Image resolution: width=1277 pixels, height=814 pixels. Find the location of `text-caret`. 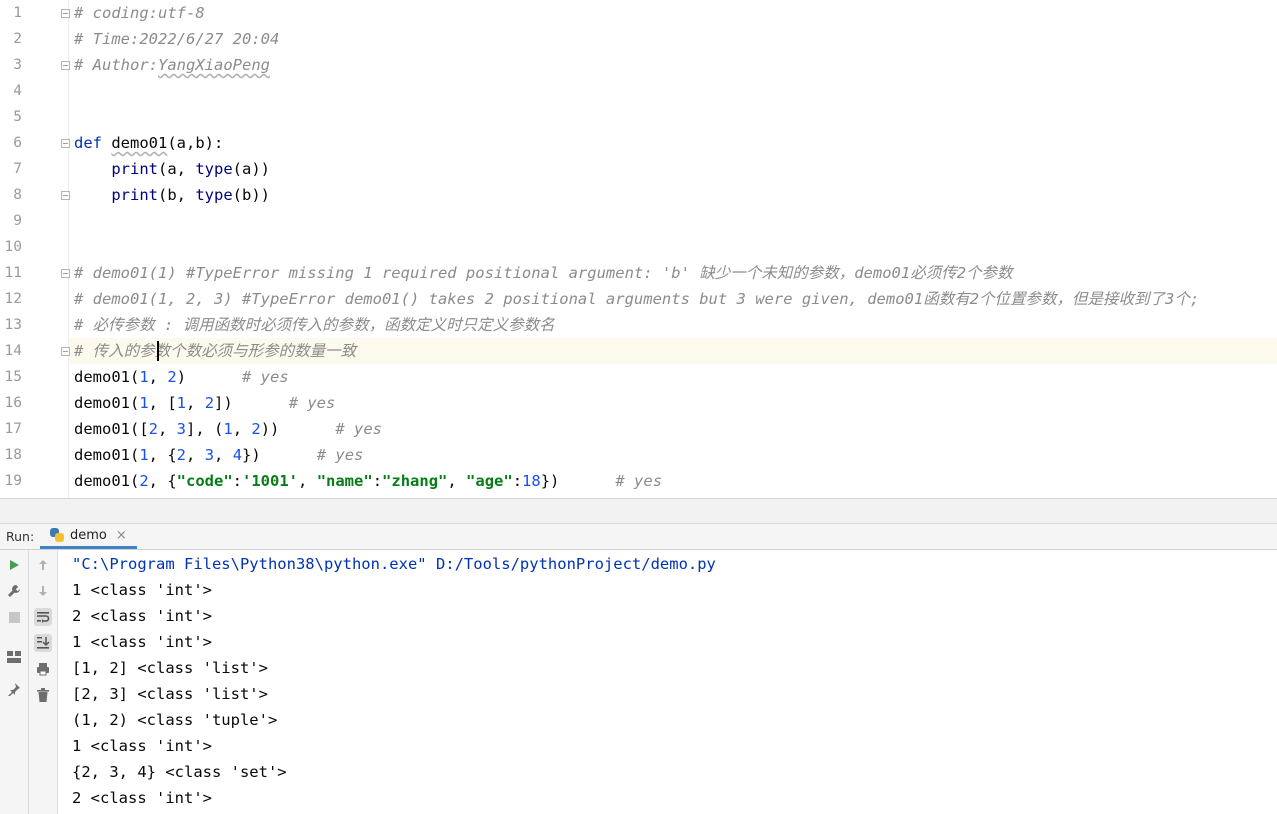

text-caret is located at coordinates (158, 351).